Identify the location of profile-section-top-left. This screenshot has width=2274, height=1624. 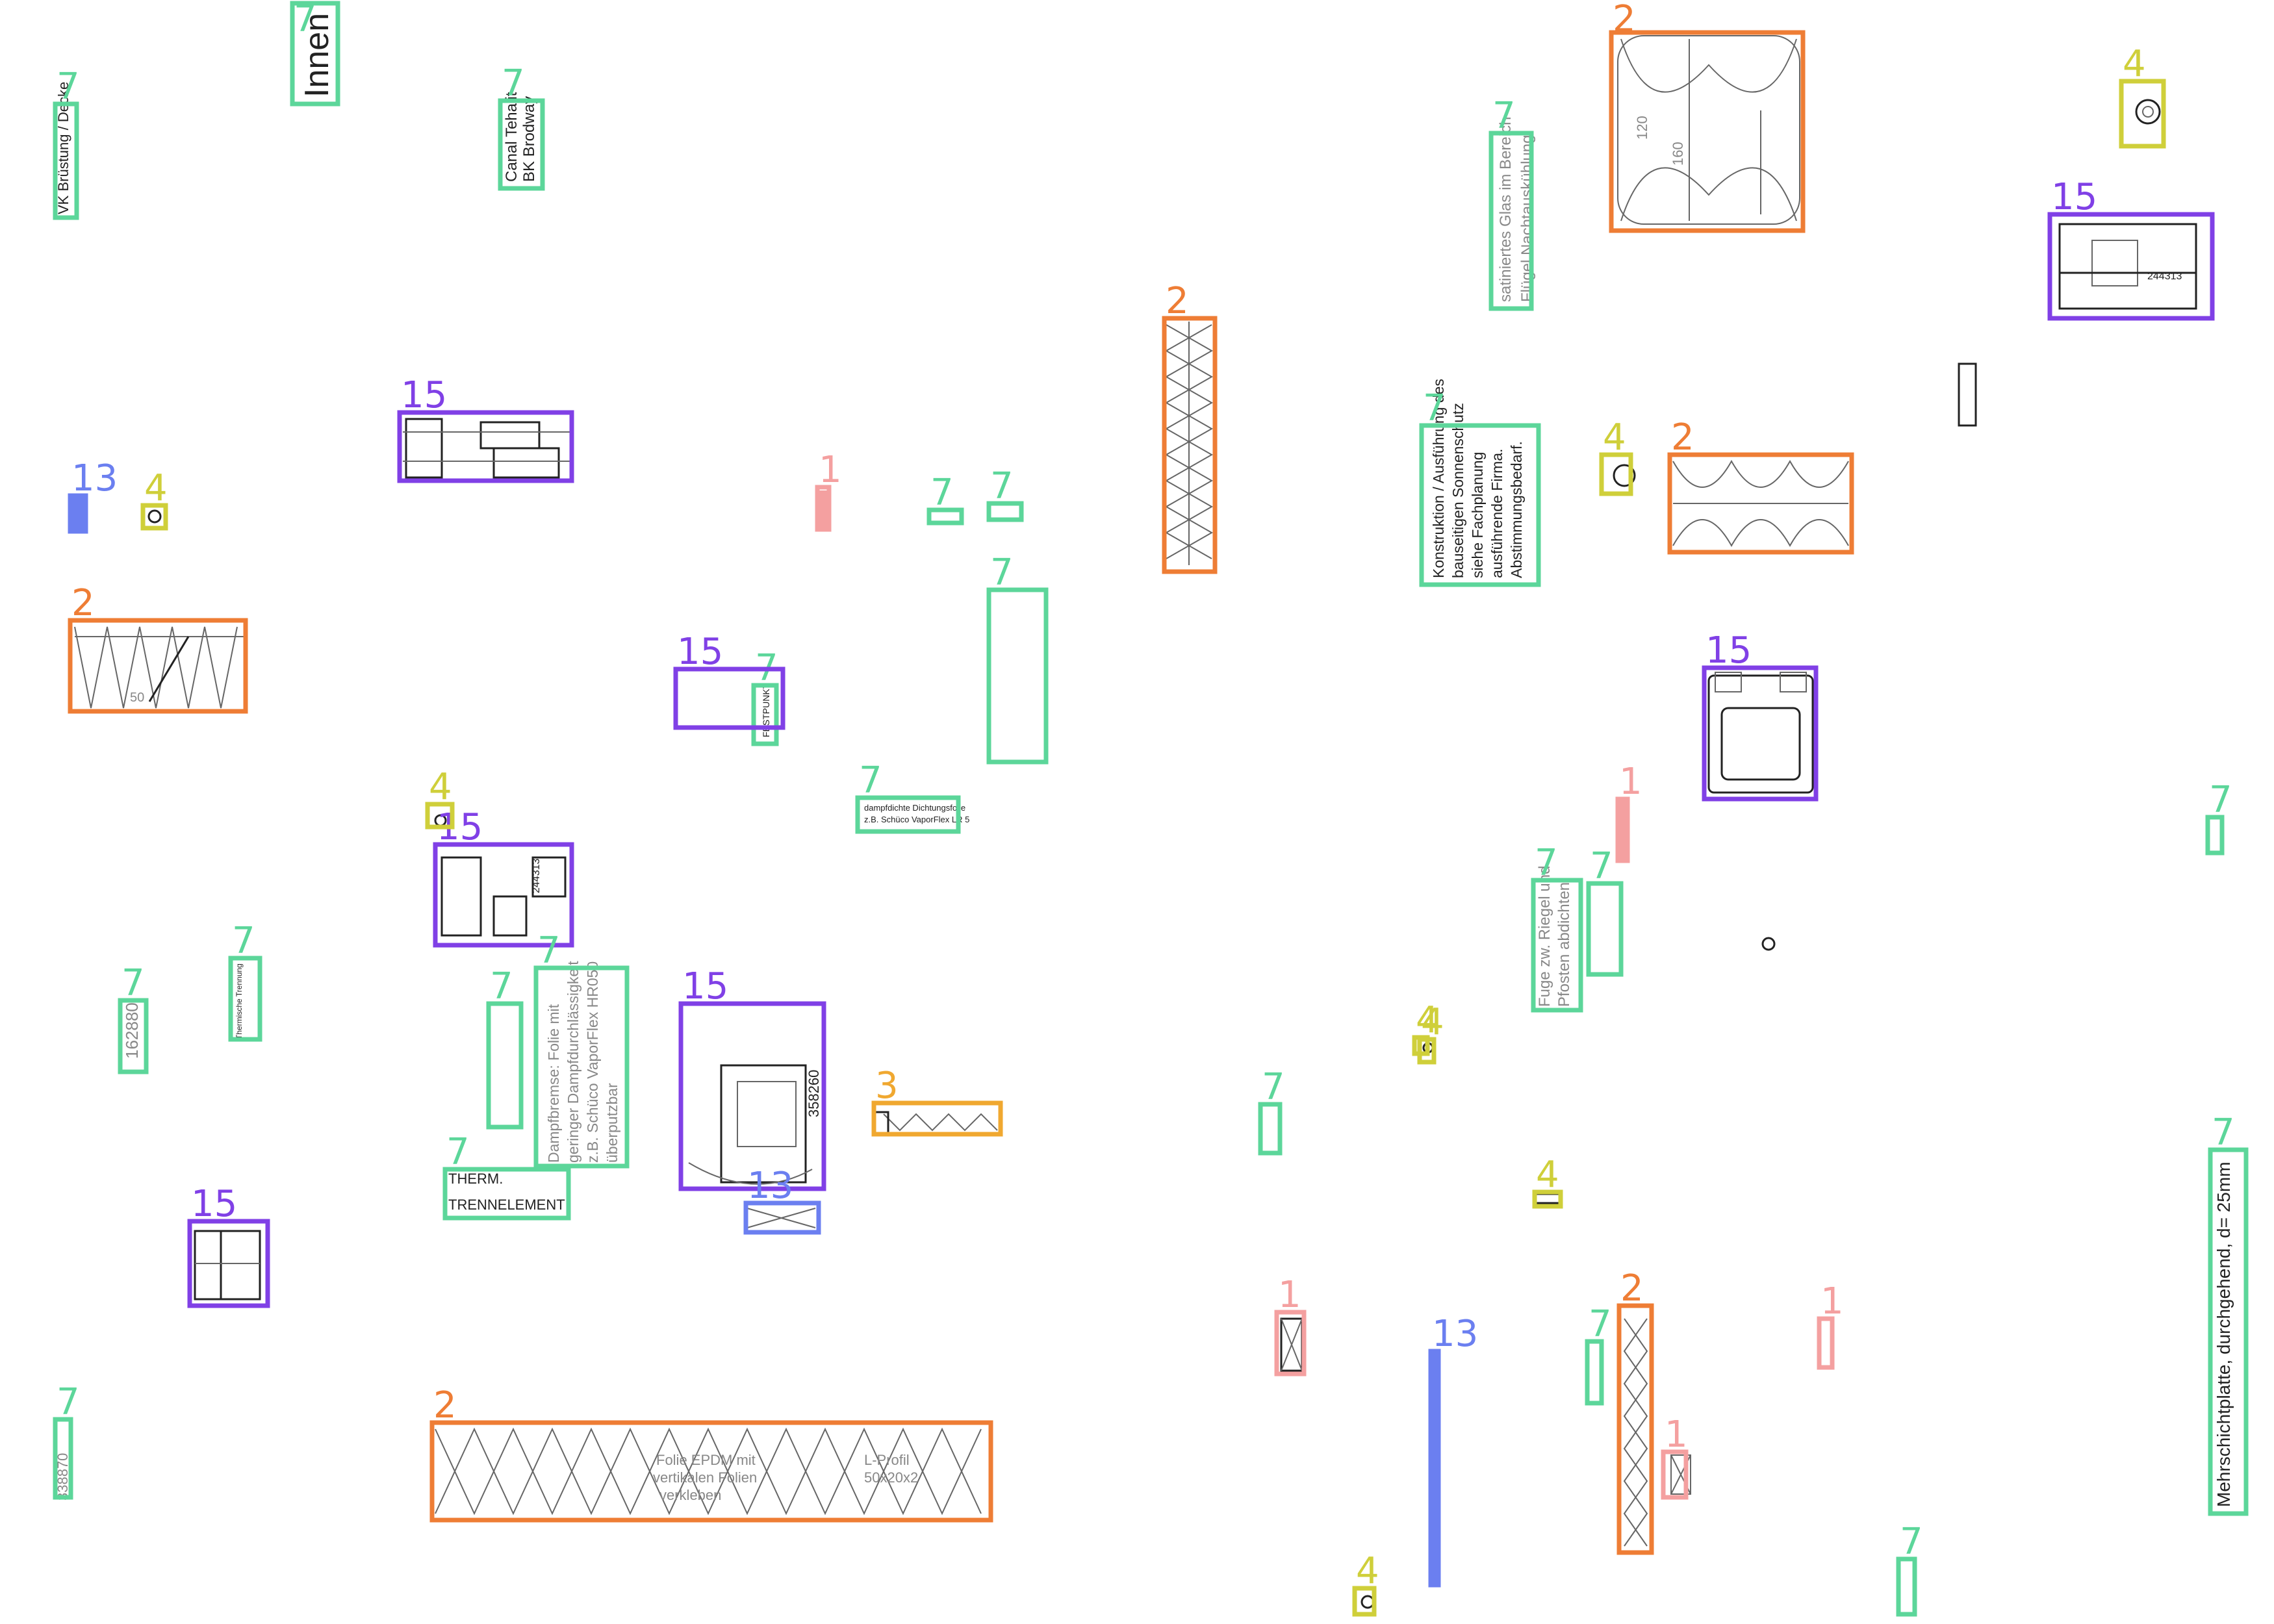
(487, 448).